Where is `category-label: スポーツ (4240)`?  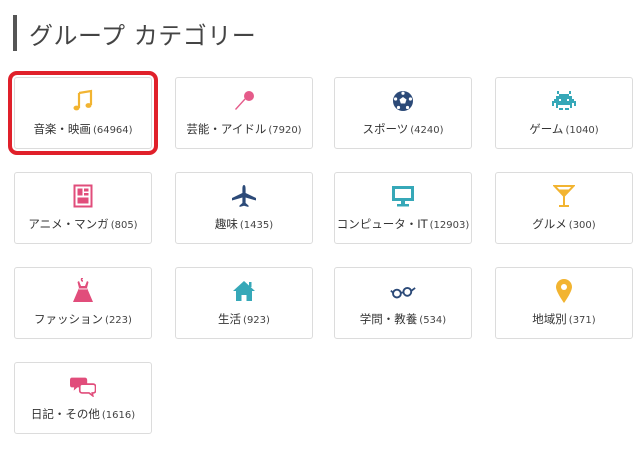 category-label: スポーツ (4240) is located at coordinates (402, 129).